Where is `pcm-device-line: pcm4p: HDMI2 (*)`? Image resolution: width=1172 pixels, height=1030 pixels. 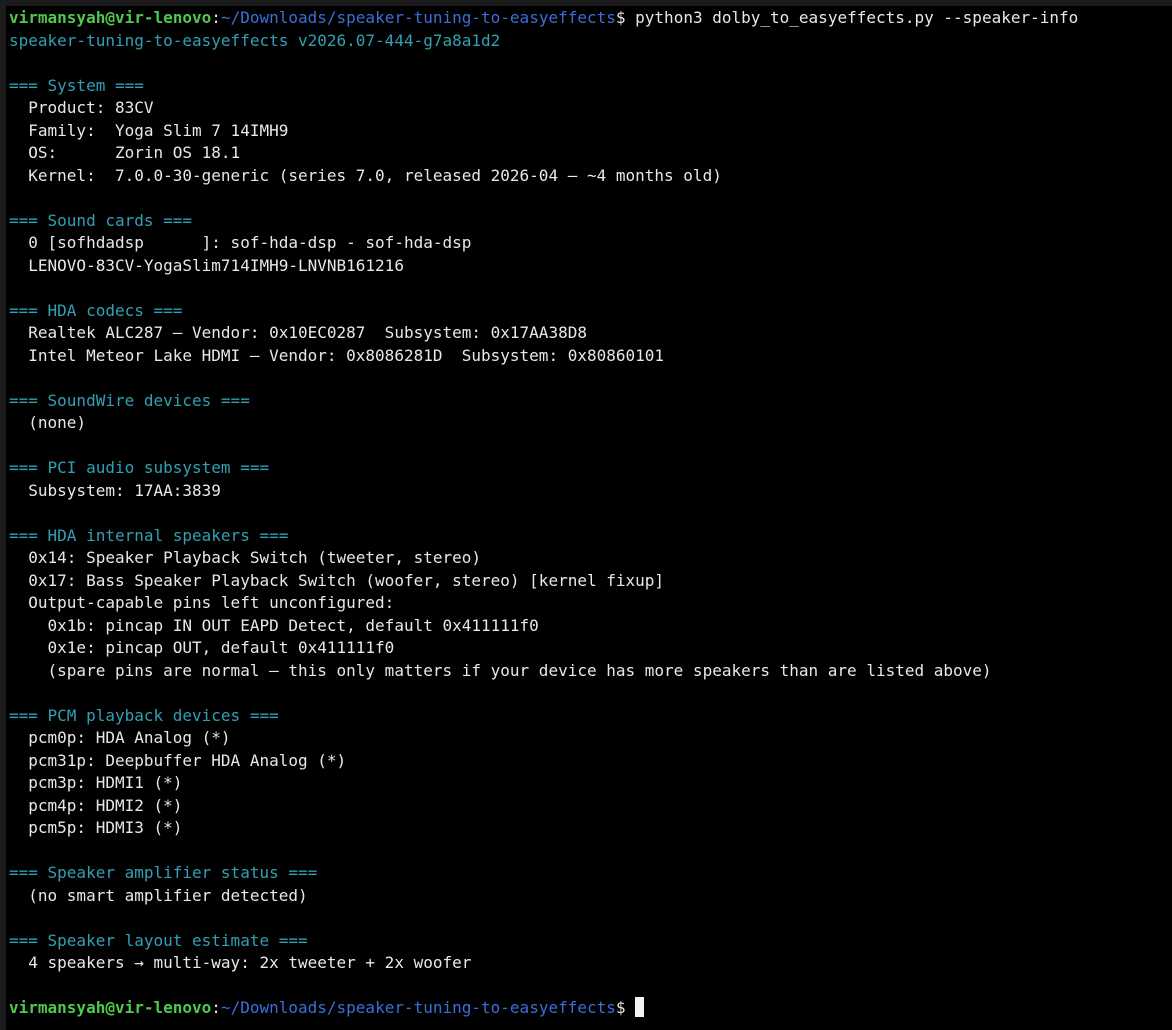 pcm-device-line: pcm4p: HDMI2 (*) is located at coordinates (96, 805).